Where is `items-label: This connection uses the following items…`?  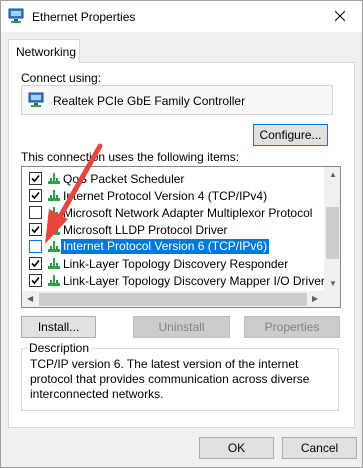
items-label: This connection uses the following items… is located at coordinates (130, 157).